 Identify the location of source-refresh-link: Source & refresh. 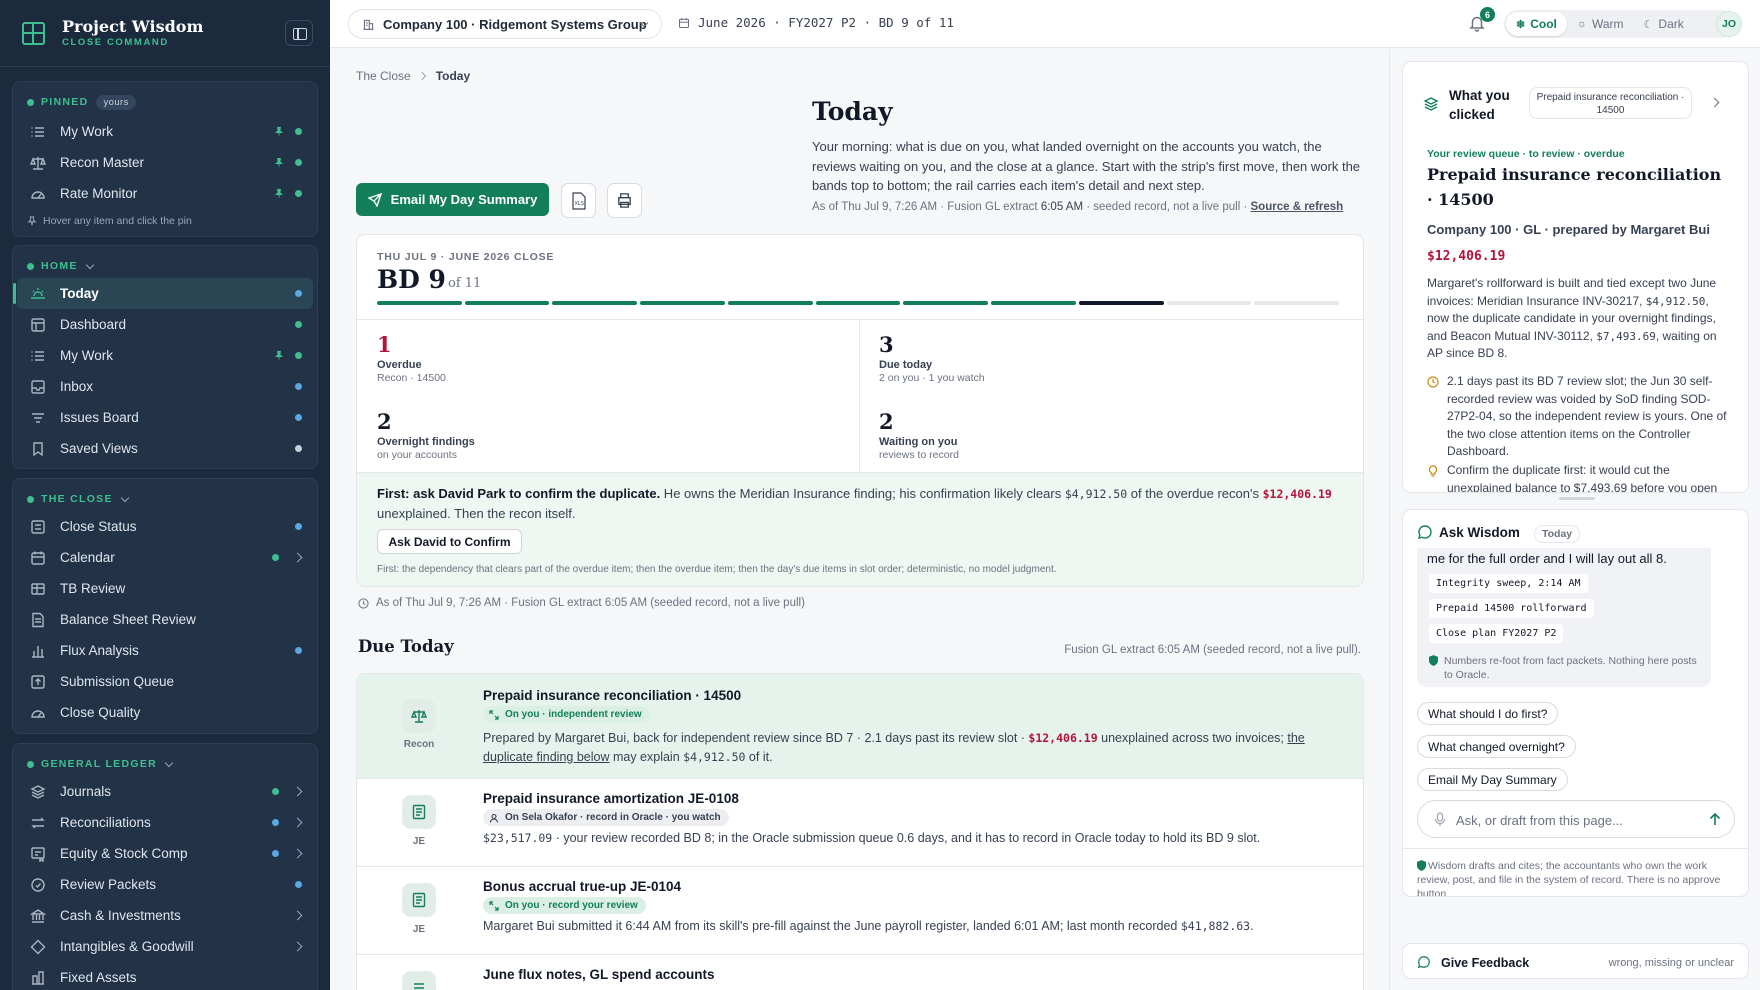
(1297, 207).